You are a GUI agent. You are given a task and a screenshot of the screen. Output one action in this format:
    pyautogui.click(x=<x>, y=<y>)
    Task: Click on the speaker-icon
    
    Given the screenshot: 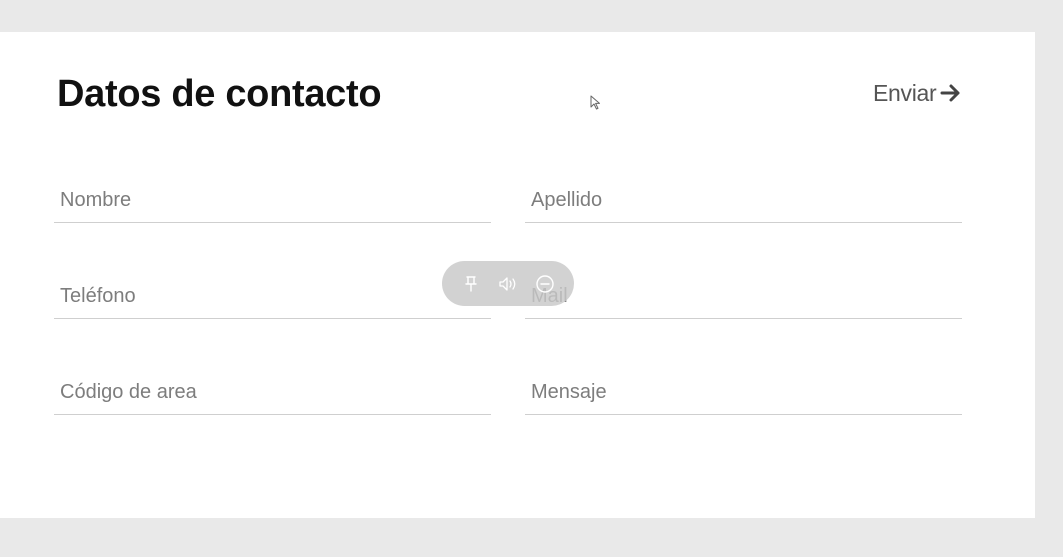 What is the action you would take?
    pyautogui.click(x=507, y=283)
    